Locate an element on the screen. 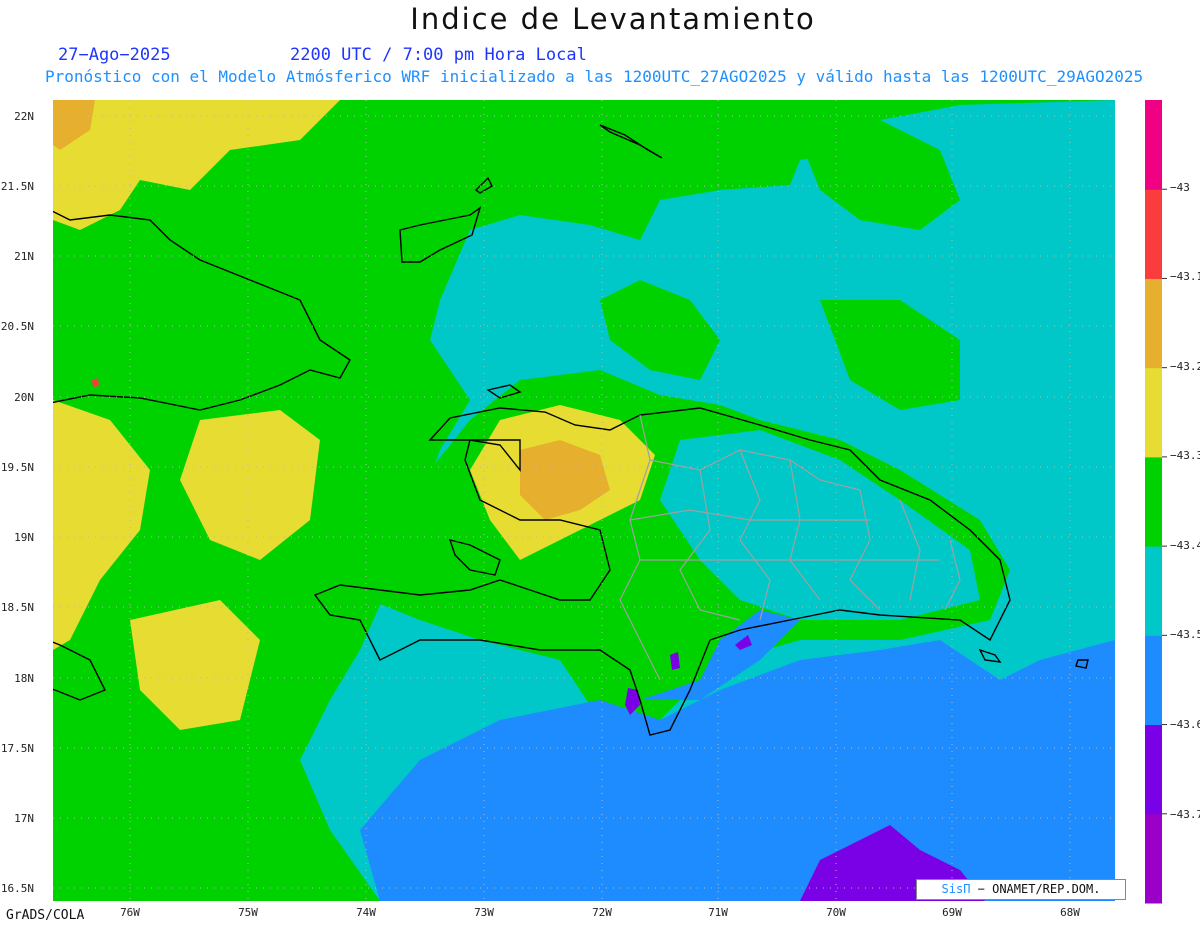  lat-label: 21.5N is located at coordinates (17, 186).